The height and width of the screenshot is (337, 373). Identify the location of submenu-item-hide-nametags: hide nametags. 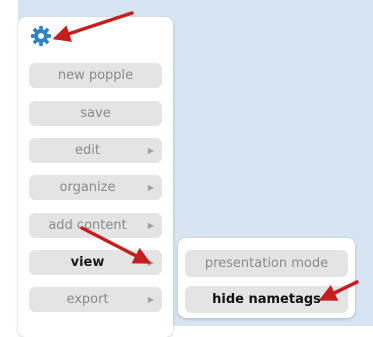
(266, 299).